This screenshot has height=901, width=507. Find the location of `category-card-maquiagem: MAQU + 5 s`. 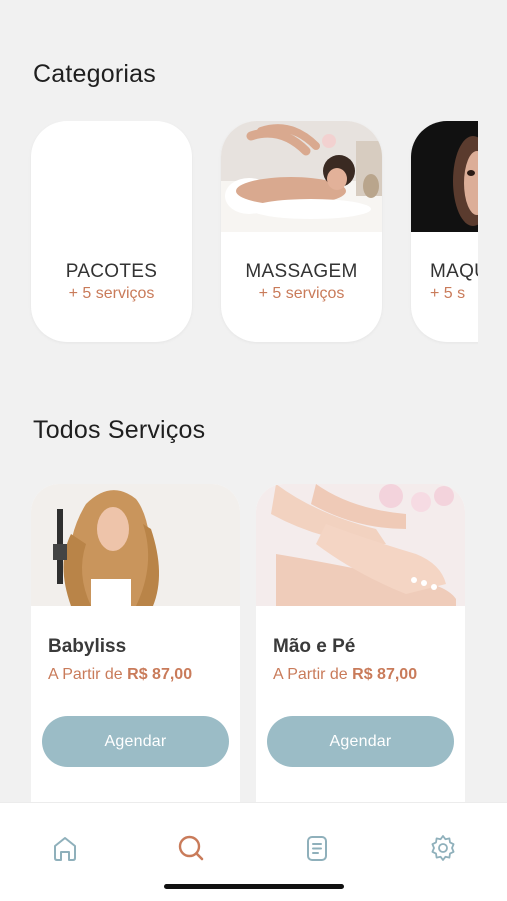

category-card-maquiagem: MAQU + 5 s is located at coordinates (444, 231).